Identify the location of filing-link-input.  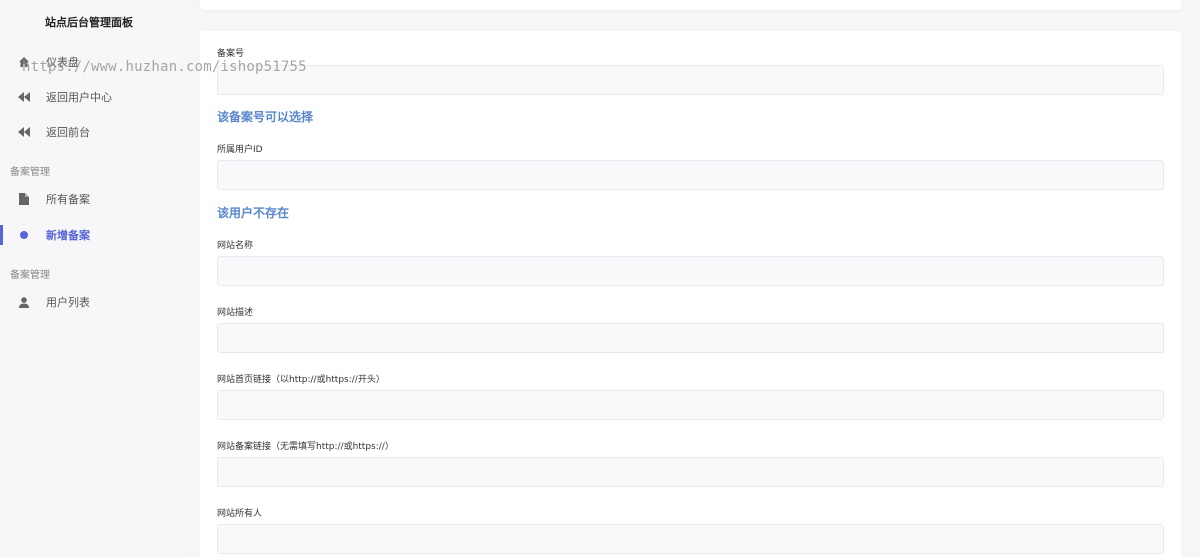
(690, 472).